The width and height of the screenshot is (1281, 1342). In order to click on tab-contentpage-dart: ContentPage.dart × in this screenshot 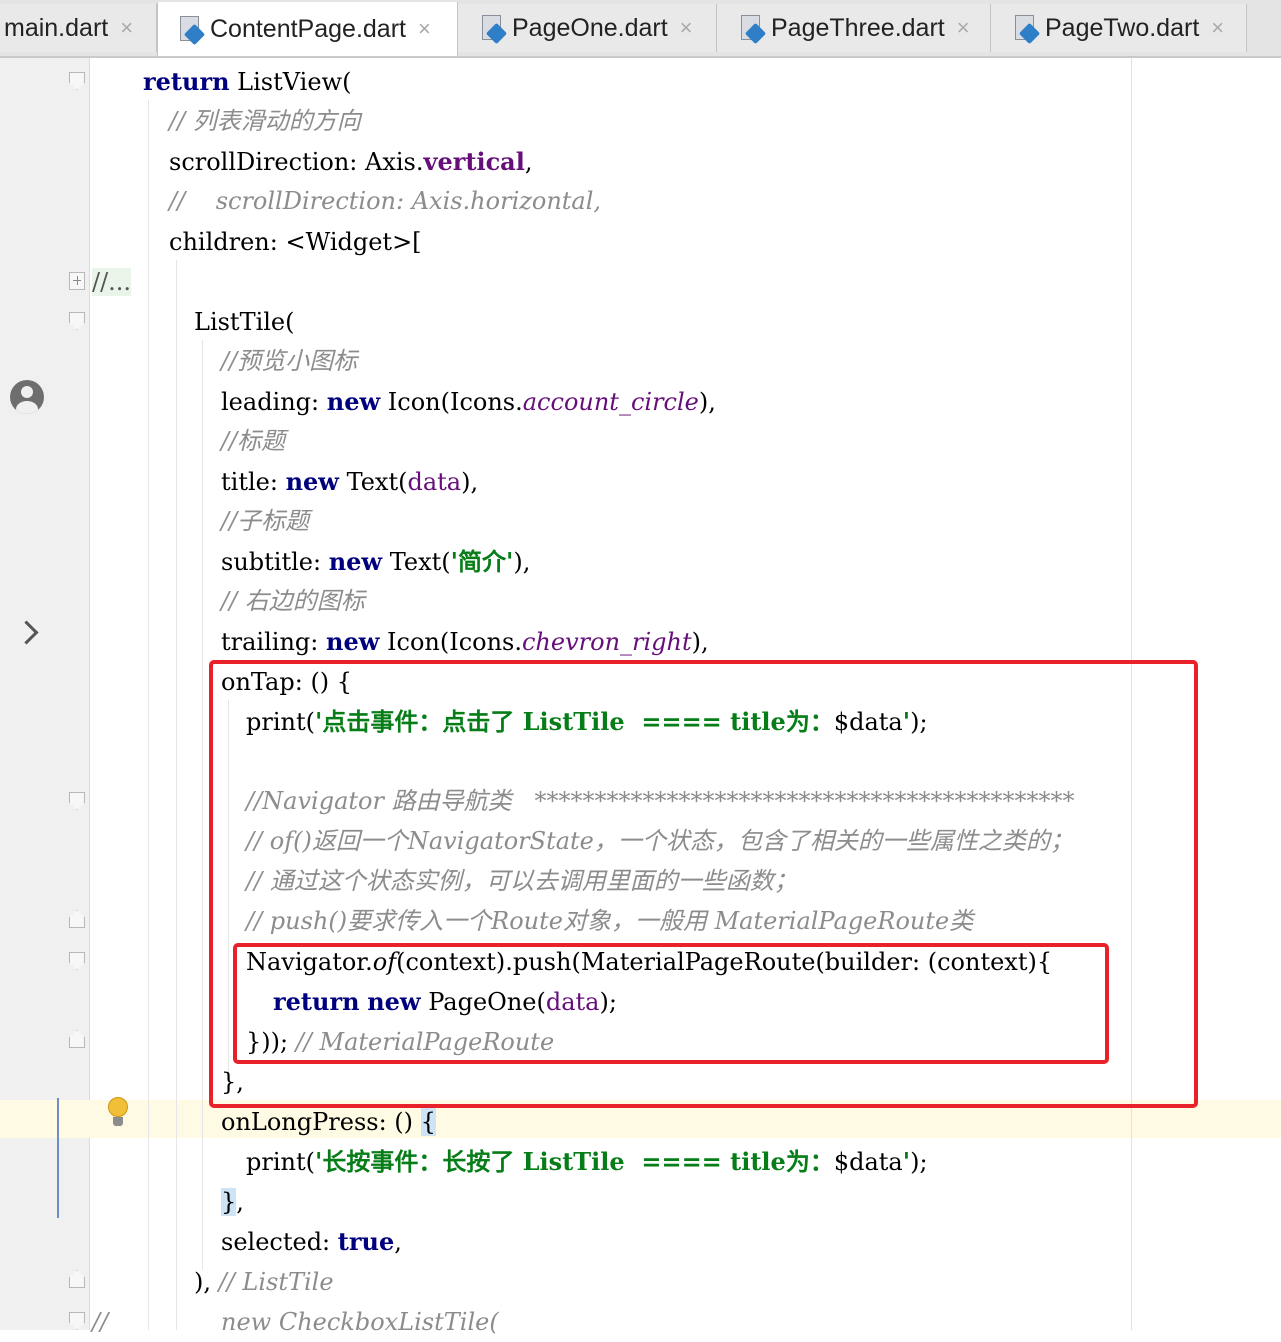, I will do `click(307, 29)`.